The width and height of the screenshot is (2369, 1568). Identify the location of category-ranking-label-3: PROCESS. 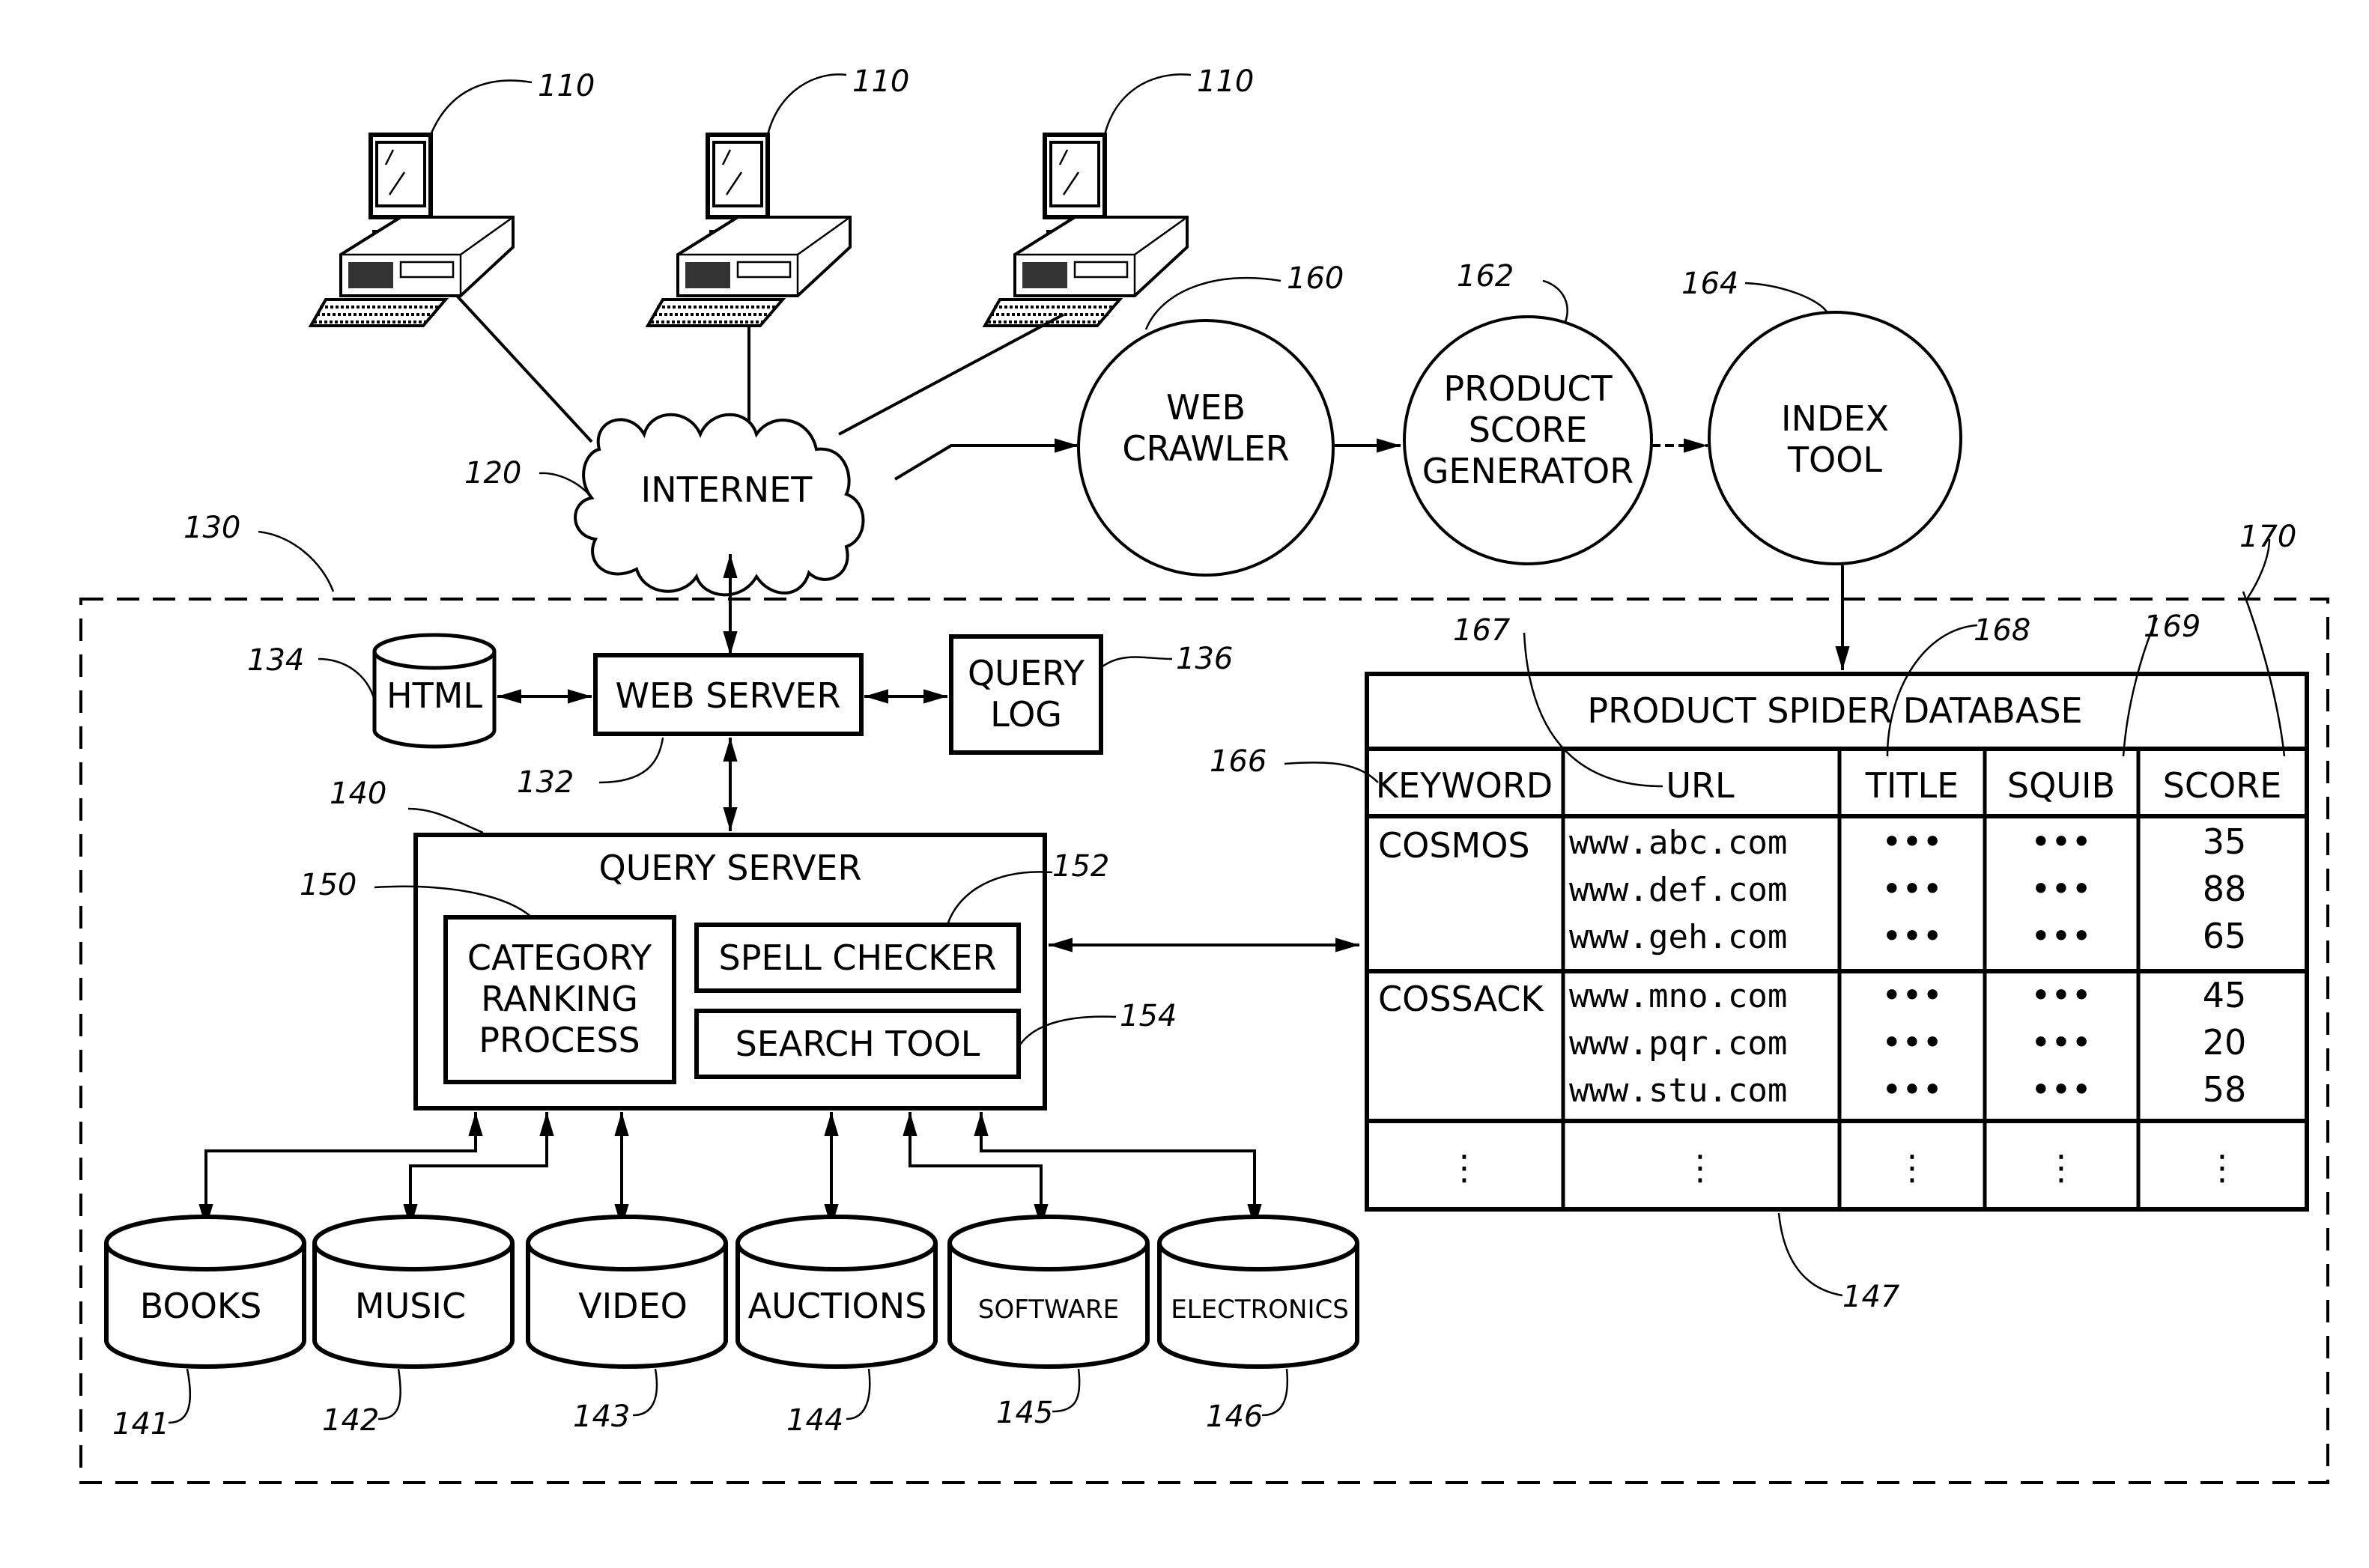
(559, 1040).